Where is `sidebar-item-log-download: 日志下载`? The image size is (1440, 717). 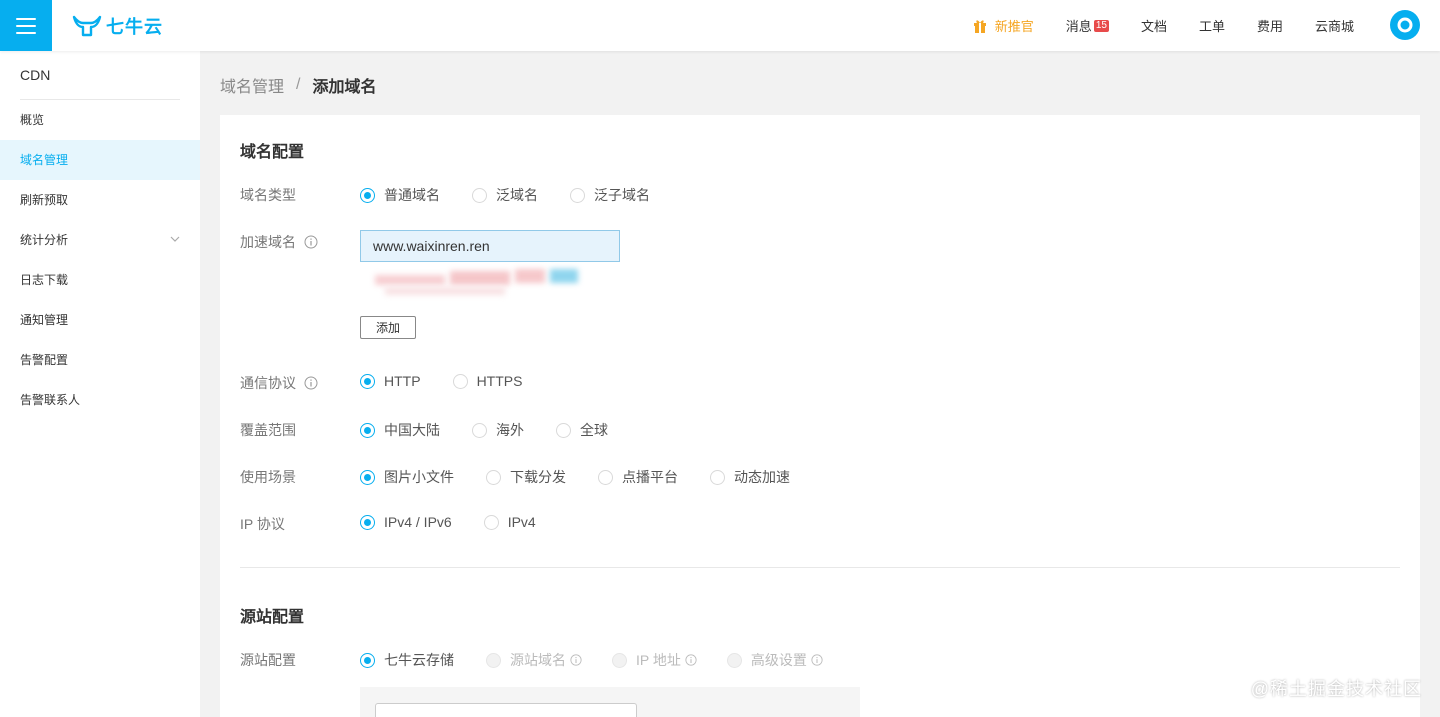 sidebar-item-log-download: 日志下载 is located at coordinates (100, 280).